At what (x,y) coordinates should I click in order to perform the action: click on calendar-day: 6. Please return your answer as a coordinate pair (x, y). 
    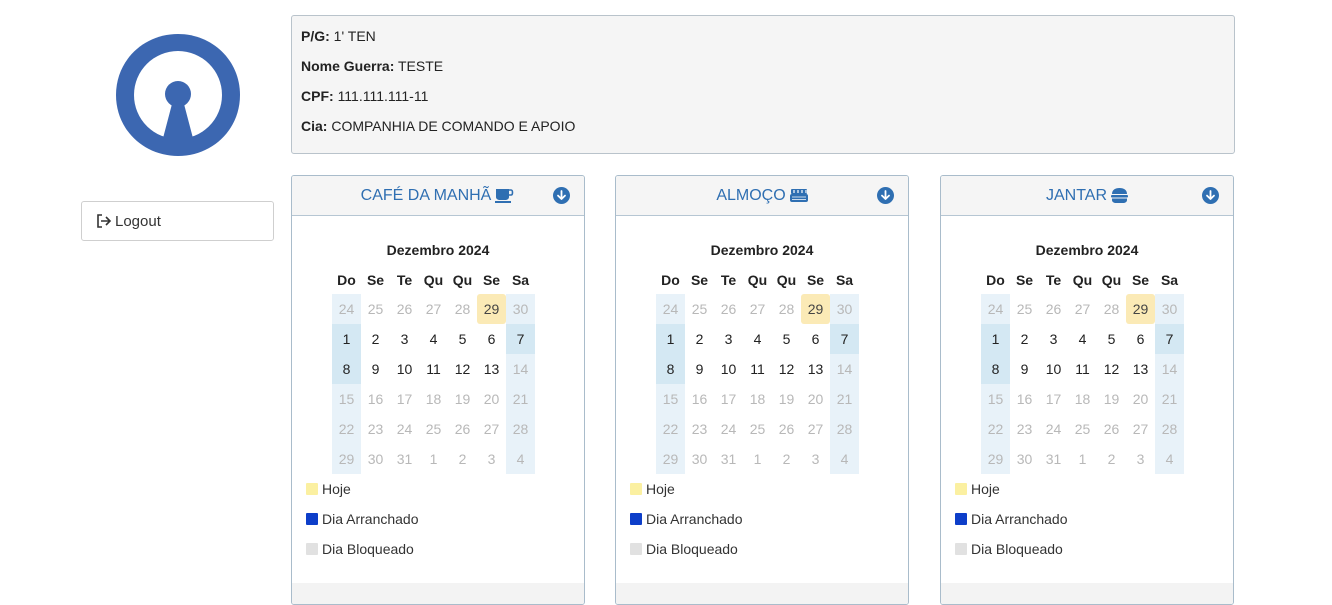
    Looking at the image, I should click on (1140, 339).